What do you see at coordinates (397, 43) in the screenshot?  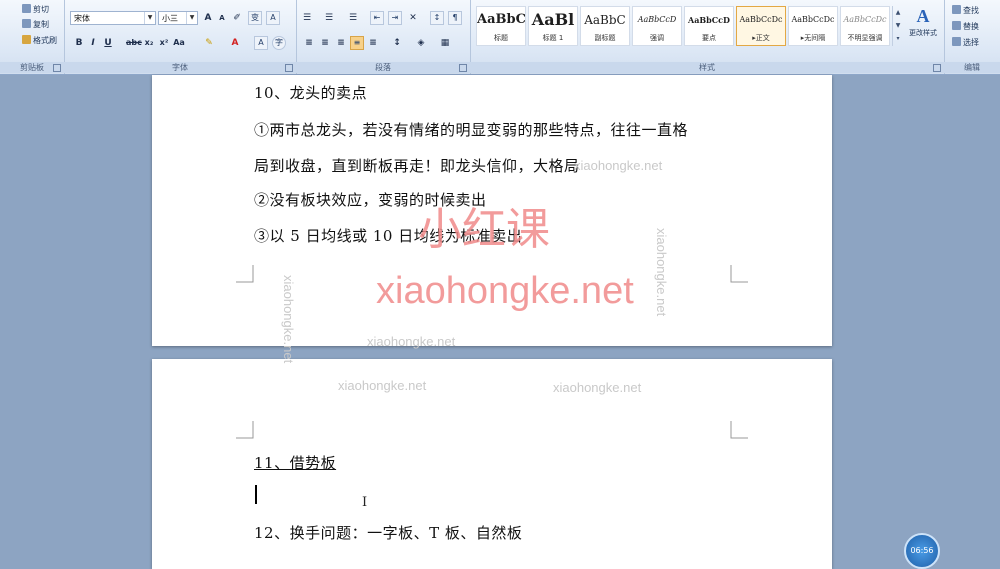 I see `line-spacing-icon: ↕` at bounding box center [397, 43].